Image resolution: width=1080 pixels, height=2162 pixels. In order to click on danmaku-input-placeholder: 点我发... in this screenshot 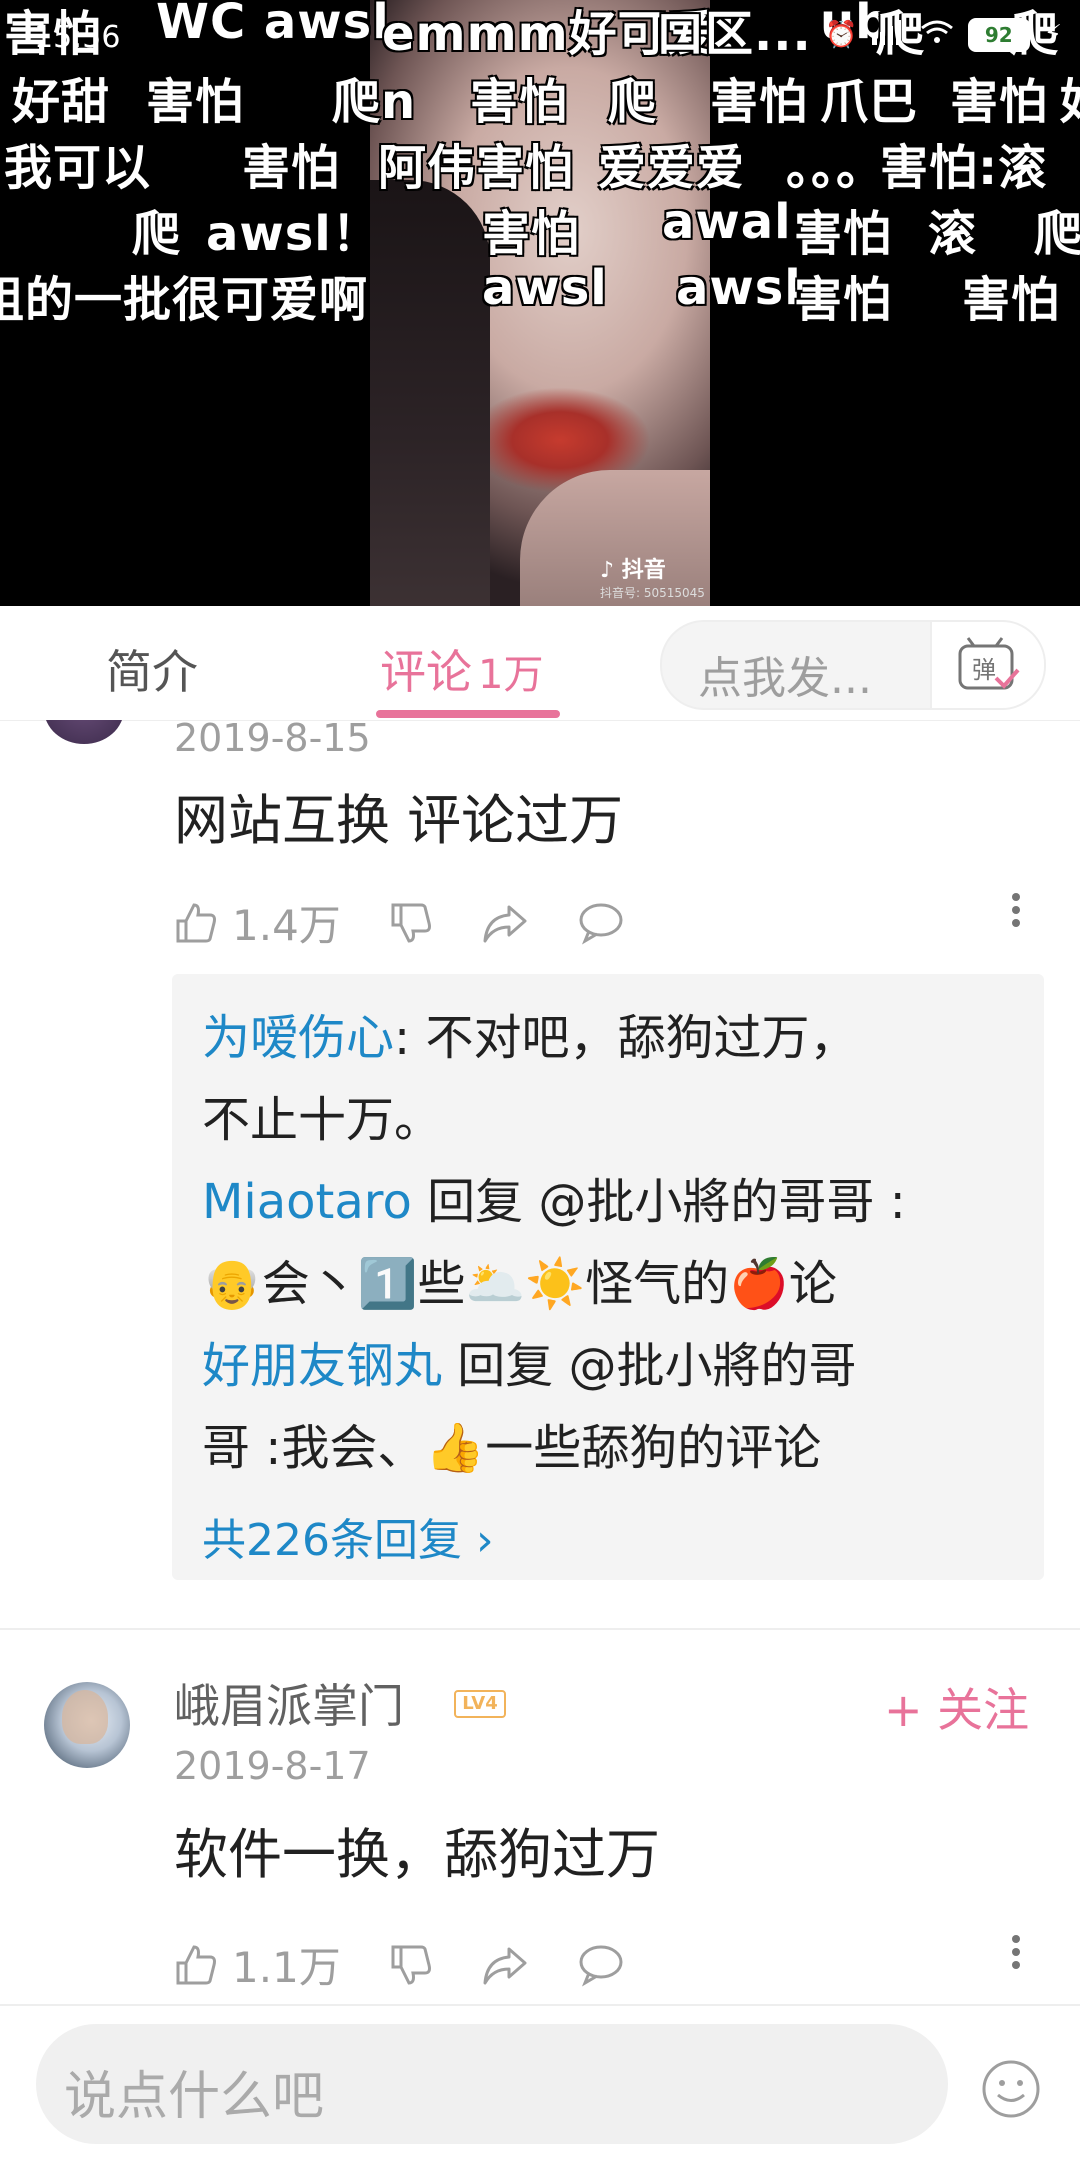, I will do `click(785, 678)`.